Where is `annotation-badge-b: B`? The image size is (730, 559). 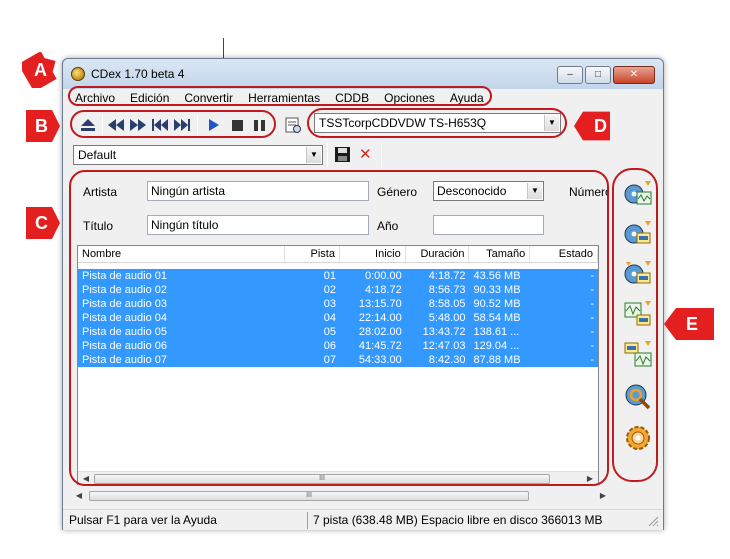
annotation-badge-b: B is located at coordinates (42, 126).